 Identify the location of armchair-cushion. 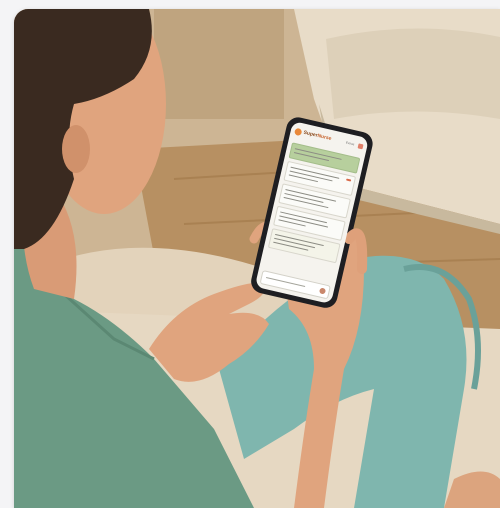
(413, 73).